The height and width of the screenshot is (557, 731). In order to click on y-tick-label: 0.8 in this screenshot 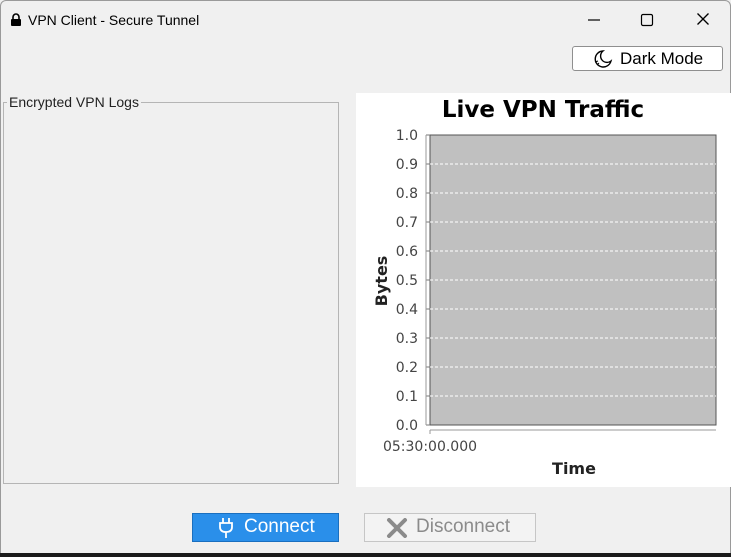, I will do `click(407, 194)`.